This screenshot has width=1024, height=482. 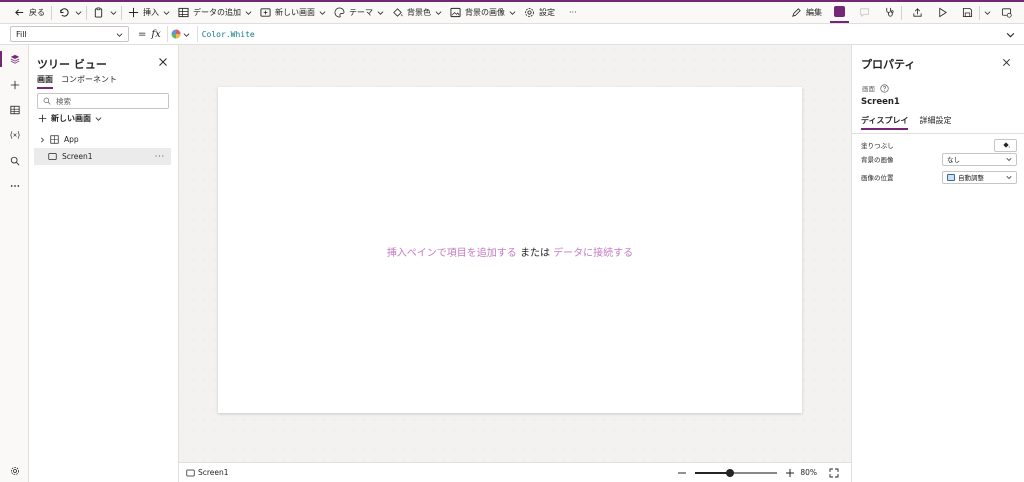 I want to click on variables-button, so click(x=14, y=135).